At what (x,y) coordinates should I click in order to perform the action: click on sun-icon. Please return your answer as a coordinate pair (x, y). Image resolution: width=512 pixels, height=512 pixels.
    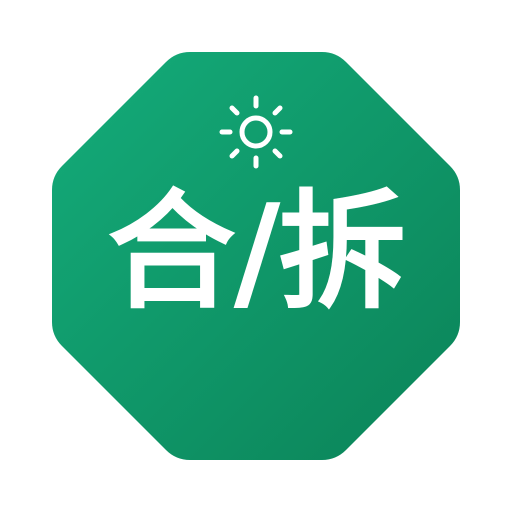
    Looking at the image, I should click on (256, 132).